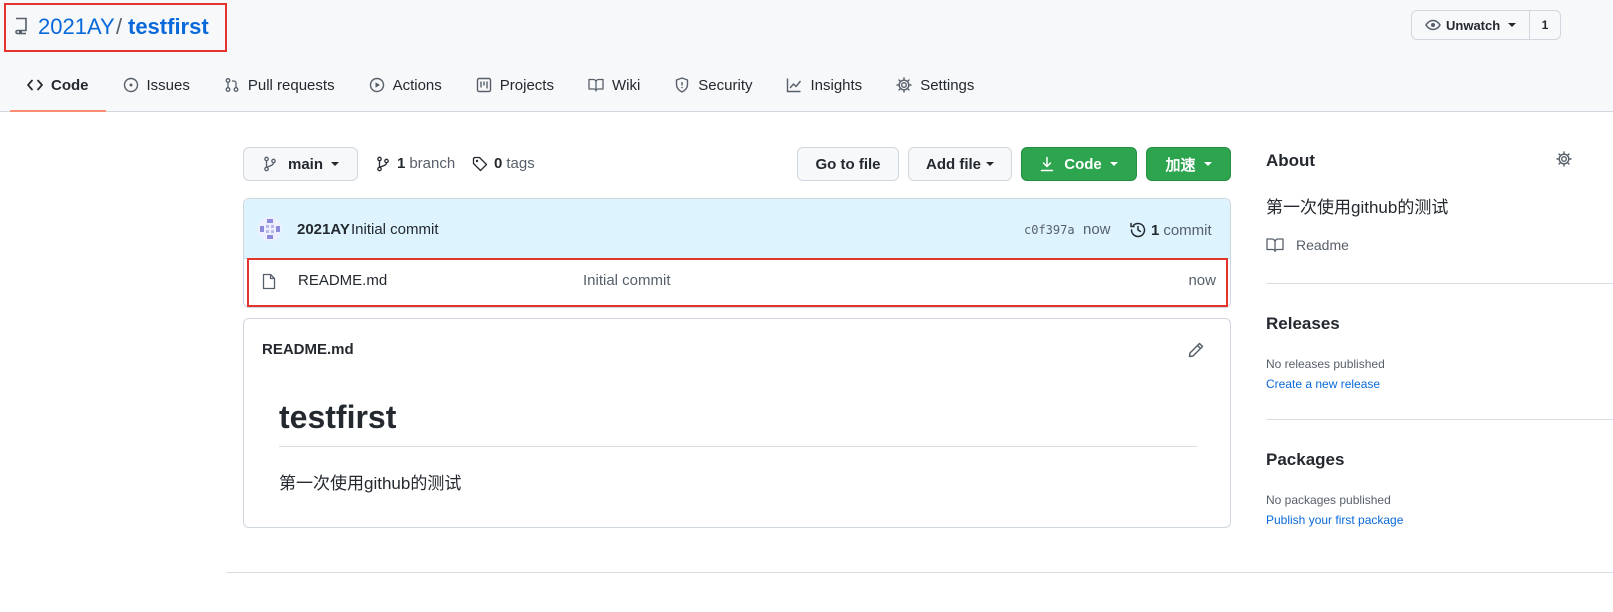 Image resolution: width=1613 pixels, height=612 pixels. I want to click on unwatch-button: Unwatch, so click(1471, 25).